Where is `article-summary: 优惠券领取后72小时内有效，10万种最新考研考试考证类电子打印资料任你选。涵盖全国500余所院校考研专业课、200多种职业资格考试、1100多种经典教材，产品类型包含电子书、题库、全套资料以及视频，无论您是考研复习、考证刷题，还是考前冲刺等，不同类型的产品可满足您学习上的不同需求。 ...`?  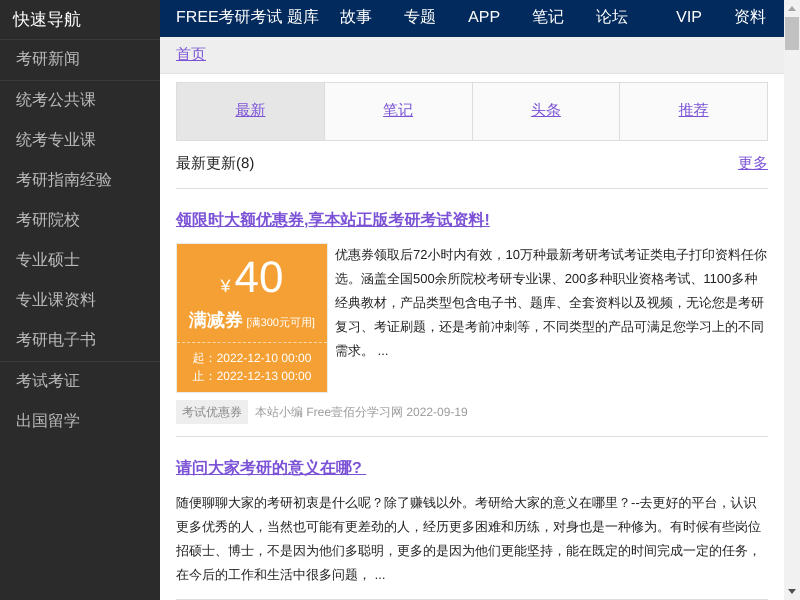
article-summary: 优惠券领取后72小时内有效，10万种最新考研考试考证类电子打印资料任你选。涵盖全国500余所院校考研专业课、200多种职业资格考试、1100多种经典教材，产品类型包含电子书、题库、全套资料以及视频，无论您是考研复习、考证刷题，还是考前冲刺等，不同类型的产品可满足您学习上的不同需求。 ... is located at coordinates (551, 303).